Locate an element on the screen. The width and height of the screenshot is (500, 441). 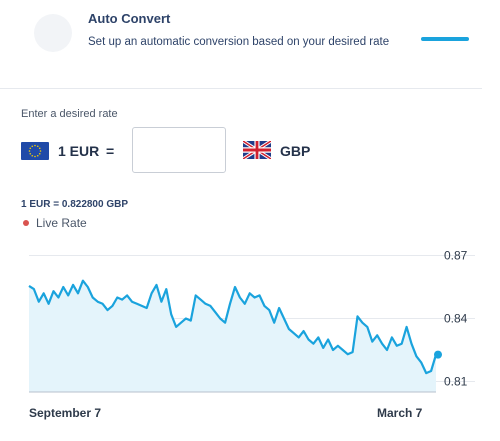
live-dot-icon is located at coordinates (26, 223).